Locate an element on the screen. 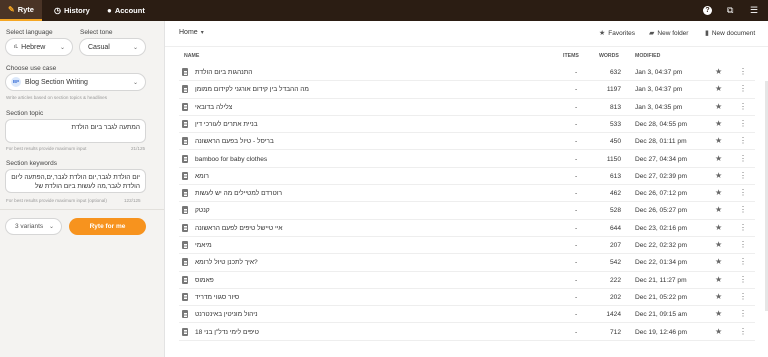 The height and width of the screenshot is (357, 768). tab-ryte-label: Ryte is located at coordinates (25, 9).